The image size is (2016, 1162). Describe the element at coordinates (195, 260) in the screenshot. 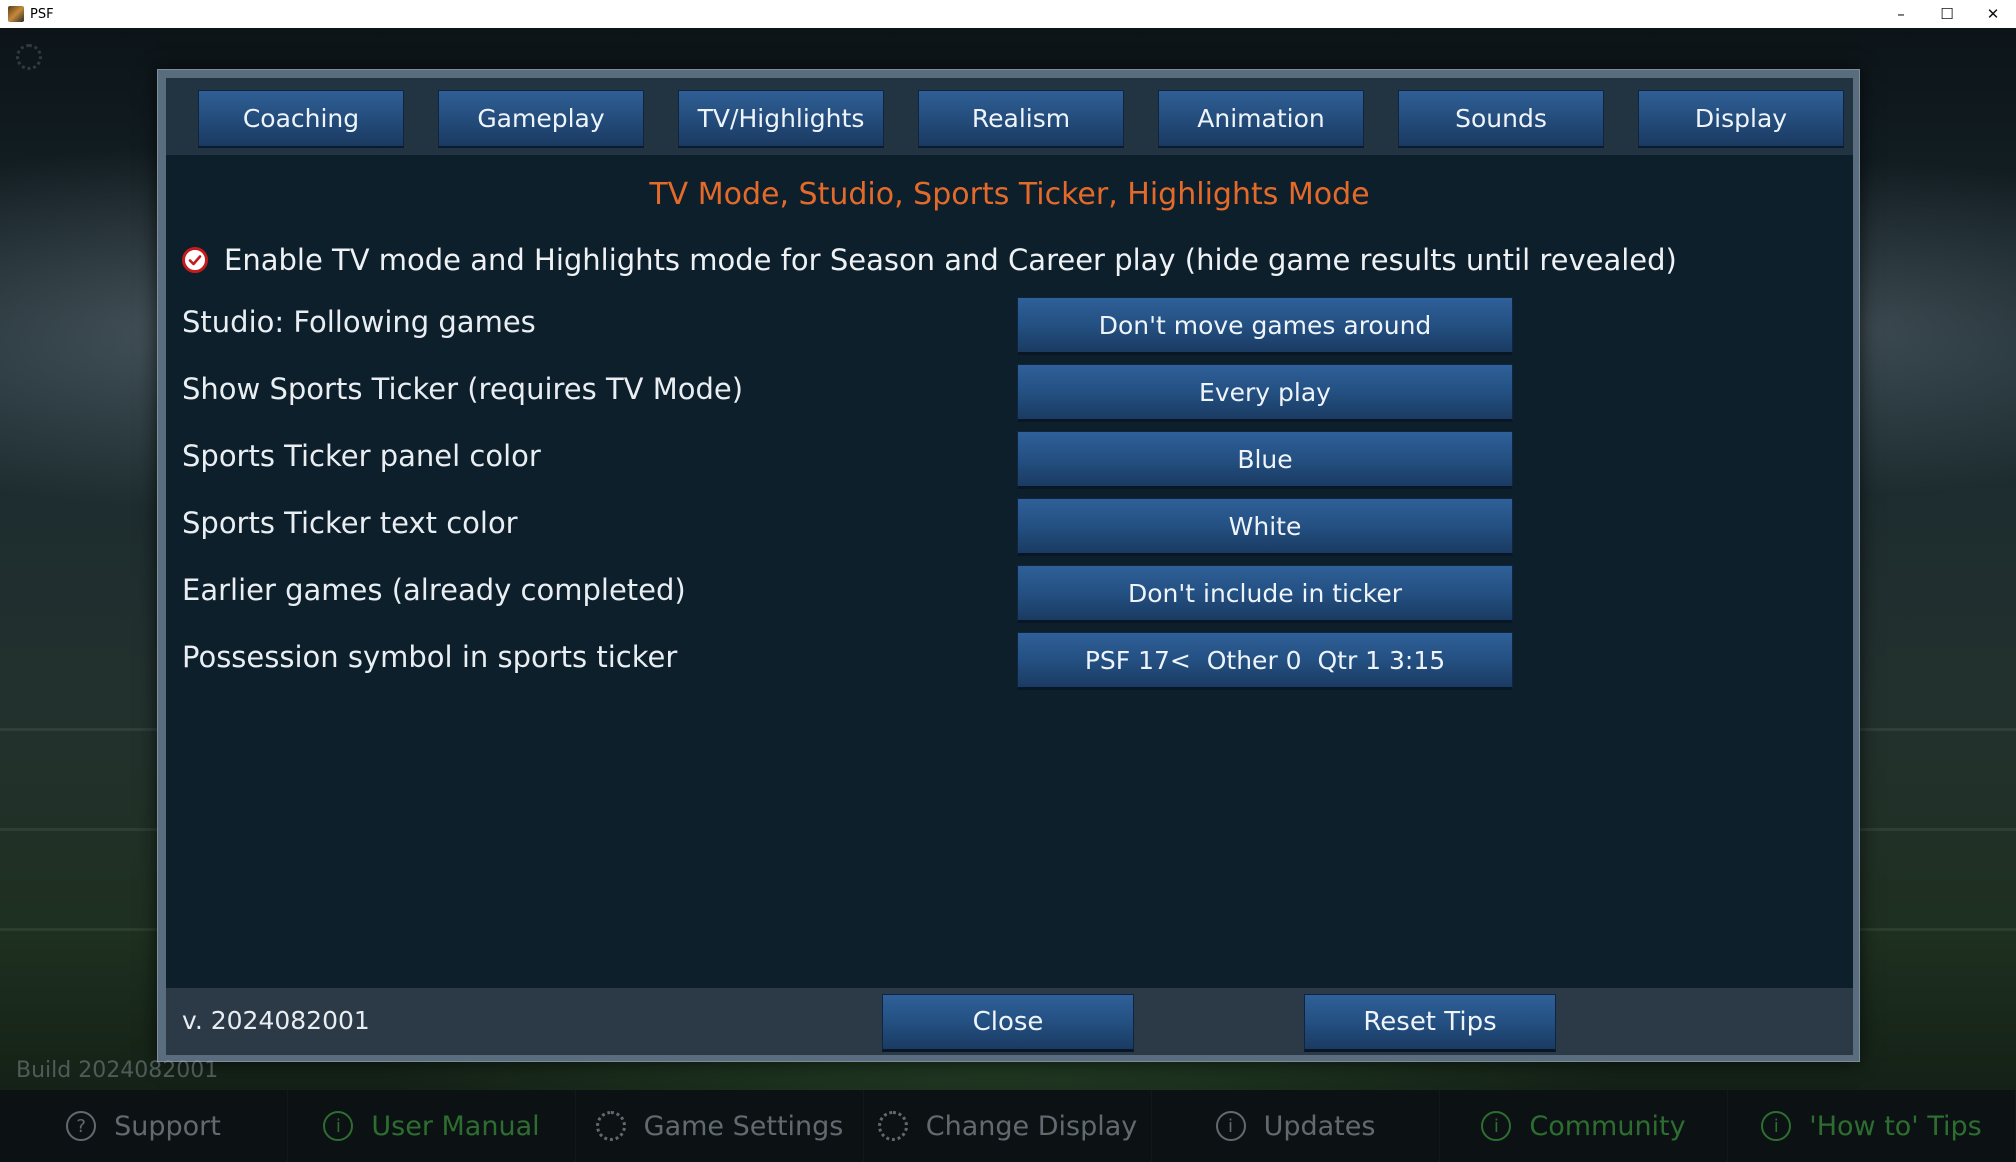

I see `red-check-circle-icon` at that location.